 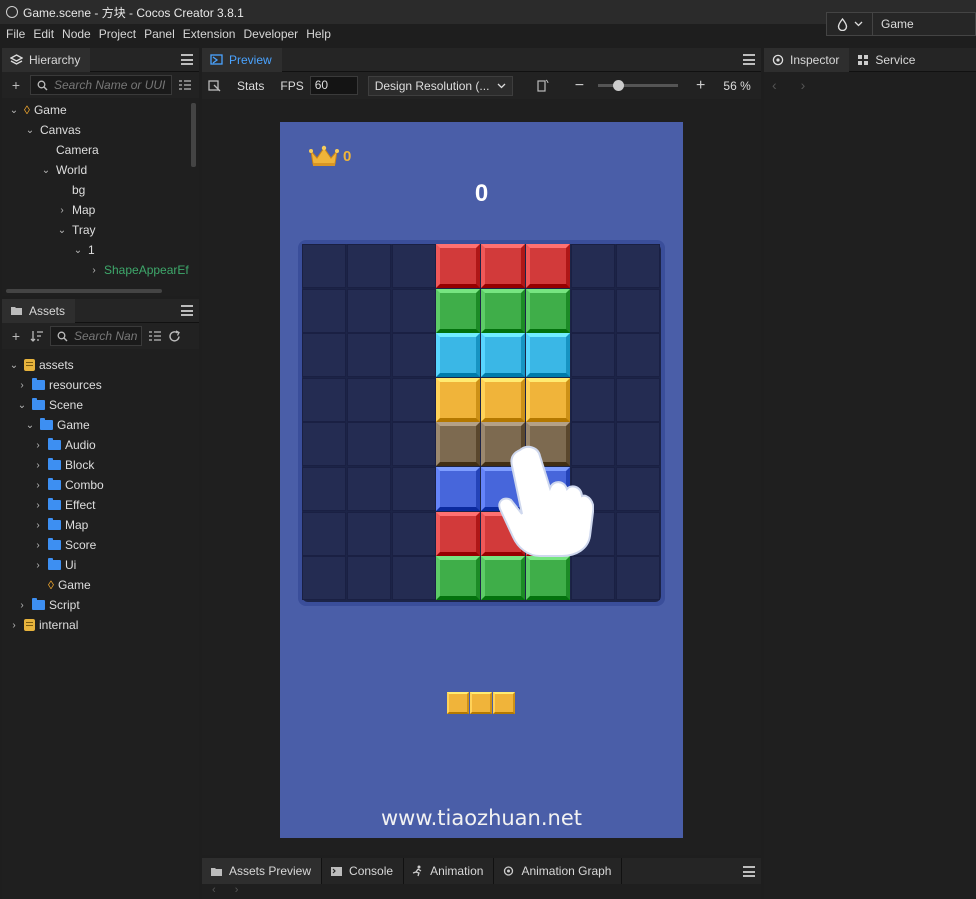 I want to click on asset-tree-item: › internal, so click(x=43, y=625).